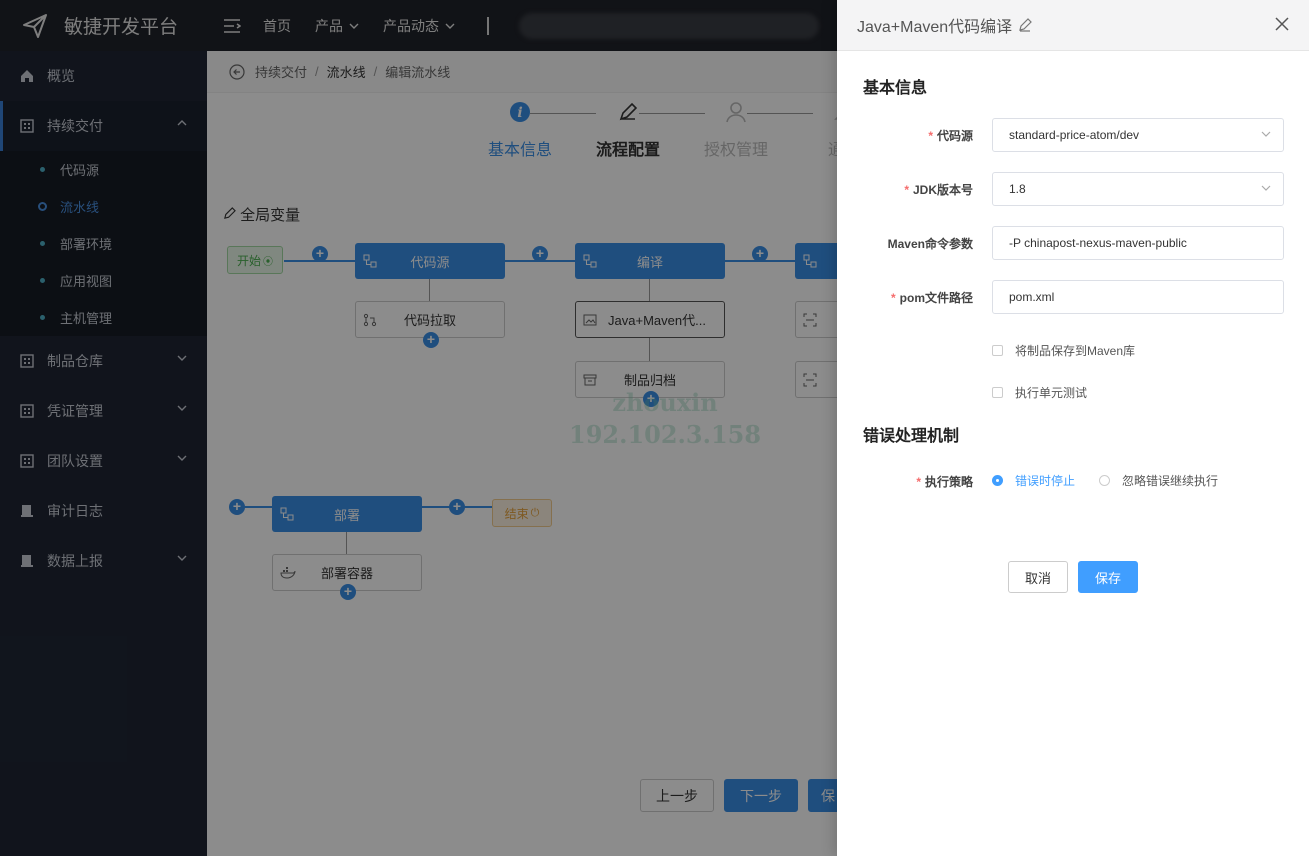 The image size is (1309, 856). Describe the element at coordinates (911, 436) in the screenshot. I see `section-title-error: 错误处理机制` at that location.